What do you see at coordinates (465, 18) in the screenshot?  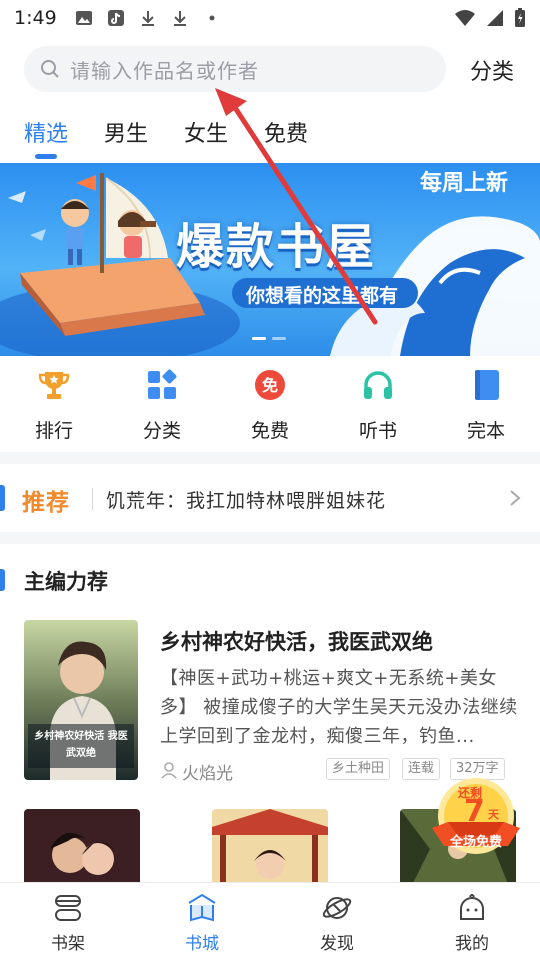 I see `wifi-icon` at bounding box center [465, 18].